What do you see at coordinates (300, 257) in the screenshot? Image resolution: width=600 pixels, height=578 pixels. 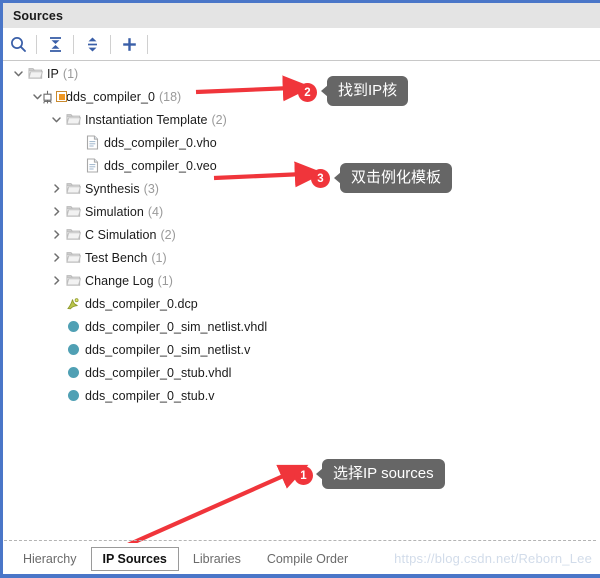 I see `tree-row: Test Bench (1)` at bounding box center [300, 257].